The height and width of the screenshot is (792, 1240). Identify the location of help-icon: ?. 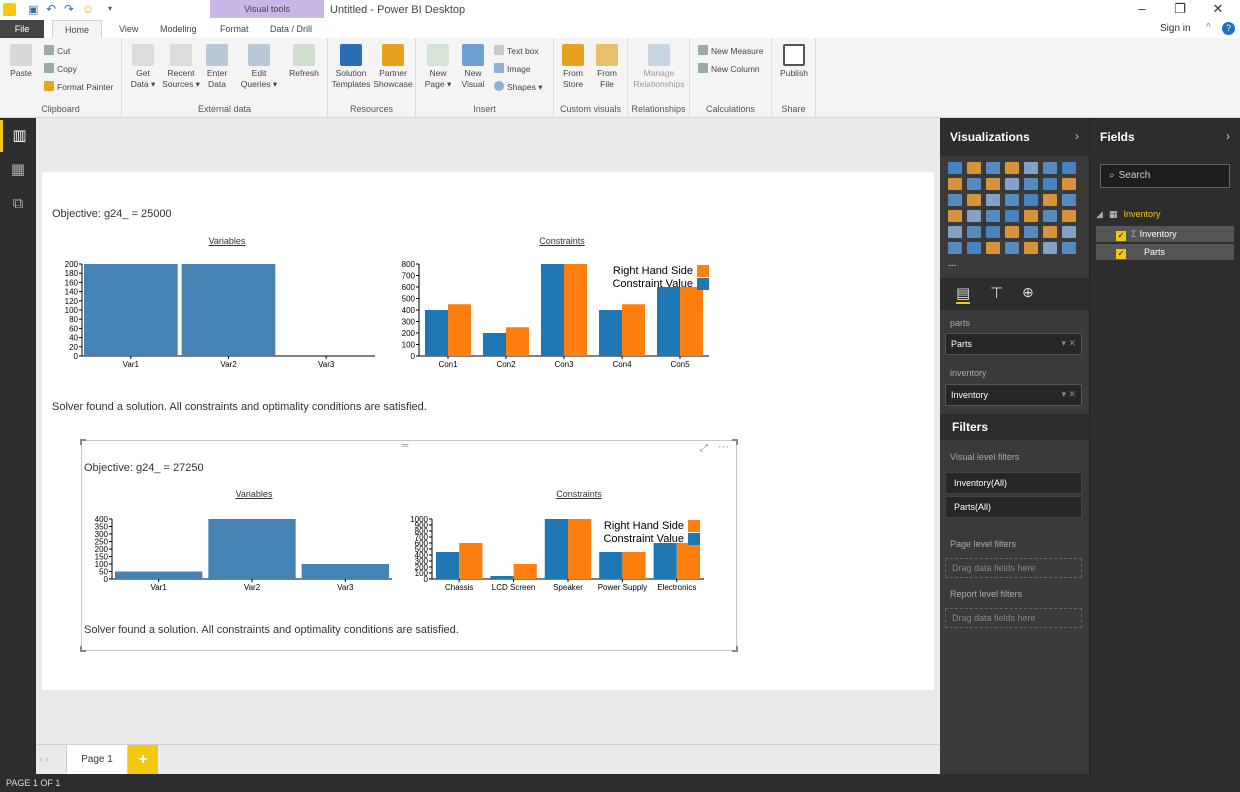
(1228, 28).